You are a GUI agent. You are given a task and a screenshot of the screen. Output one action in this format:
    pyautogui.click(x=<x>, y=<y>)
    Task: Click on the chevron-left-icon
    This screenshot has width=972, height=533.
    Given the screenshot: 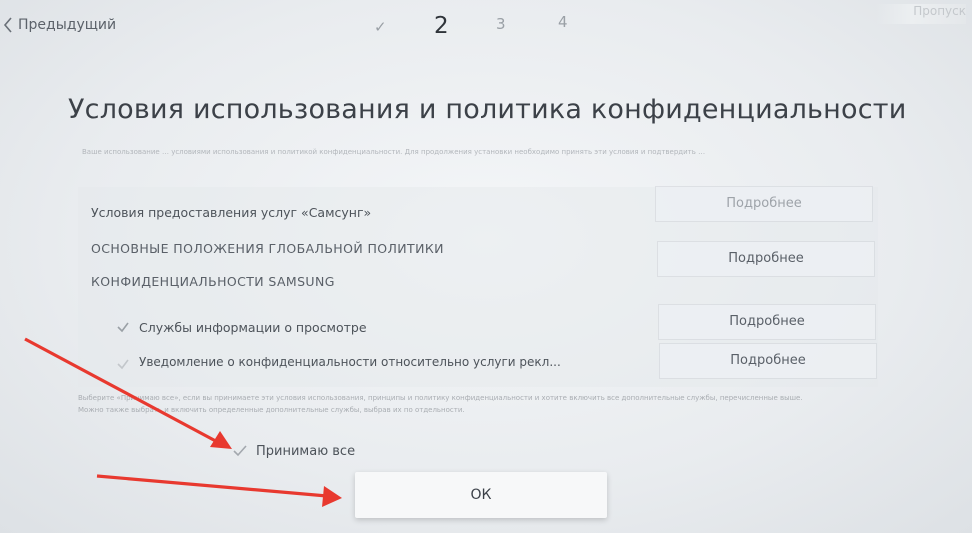 What is the action you would take?
    pyautogui.click(x=7, y=25)
    